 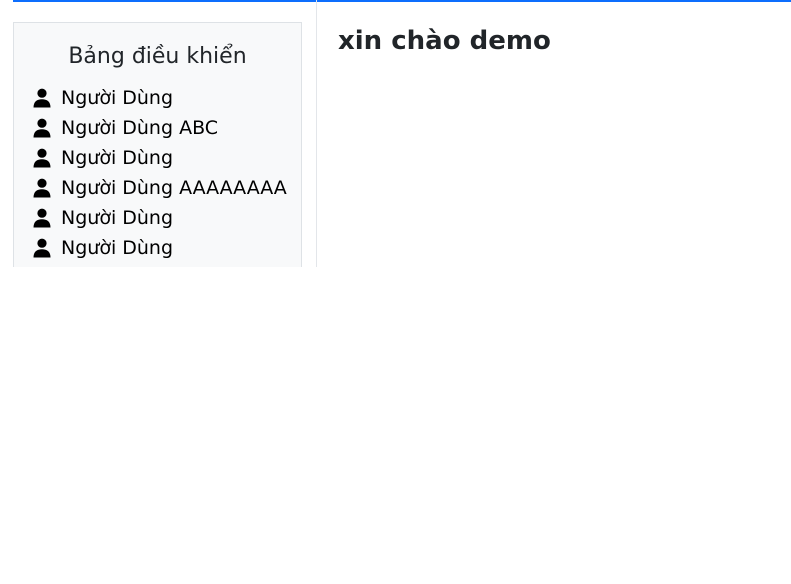 I want to click on sidebar-item-user-5: Người Dùng, so click(x=167, y=218).